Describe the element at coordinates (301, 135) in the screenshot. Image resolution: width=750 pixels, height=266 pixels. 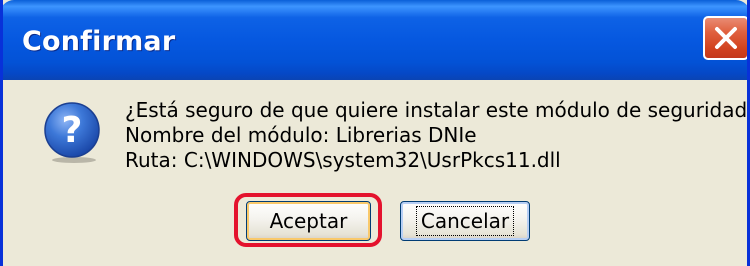
I see `message-module-name: Nombre del módulo: Librerias DNIe` at that location.